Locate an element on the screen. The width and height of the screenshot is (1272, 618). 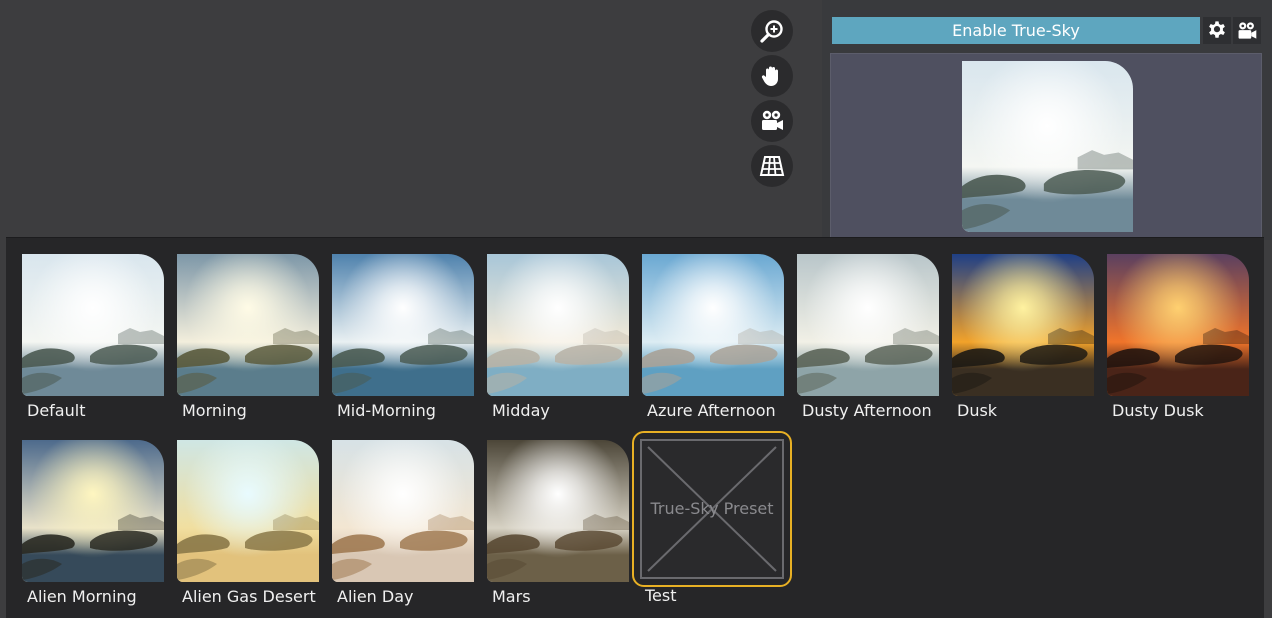
preset-tile: Dusty Afternoon is located at coordinates (868, 337).